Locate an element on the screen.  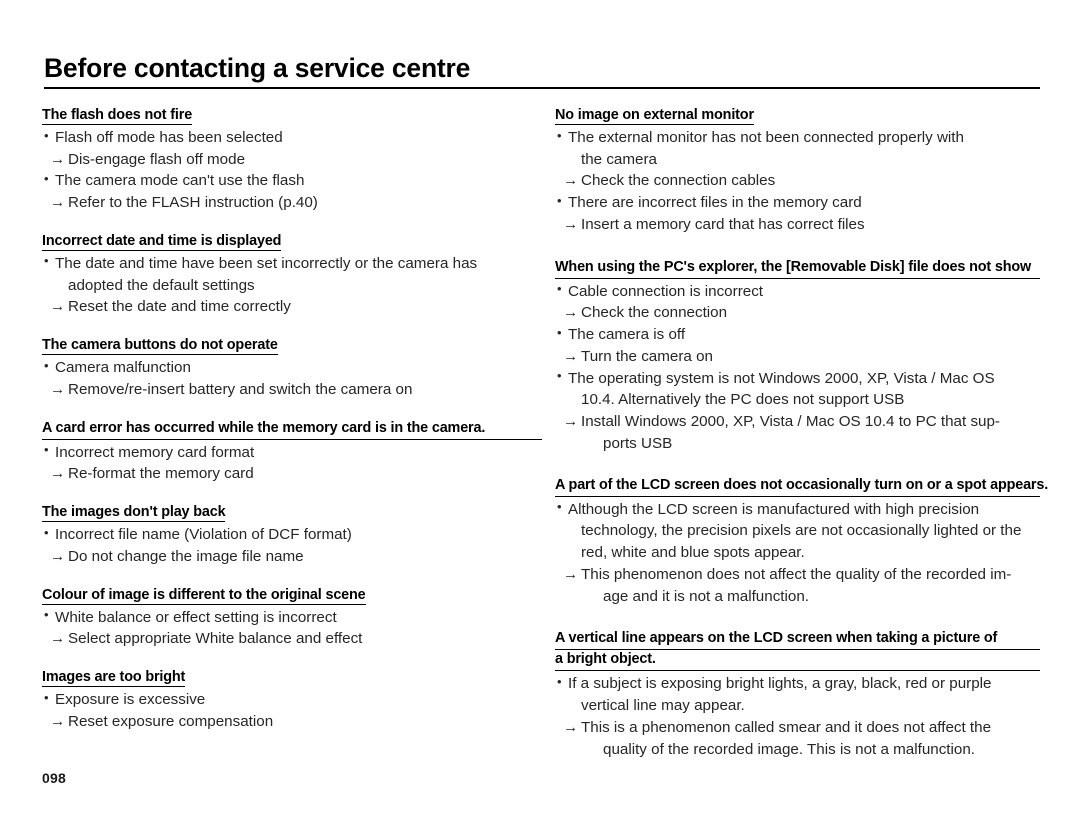
section-heading-the-images-don-t-play-back: The images don't play back is located at coordinates (292, 513).